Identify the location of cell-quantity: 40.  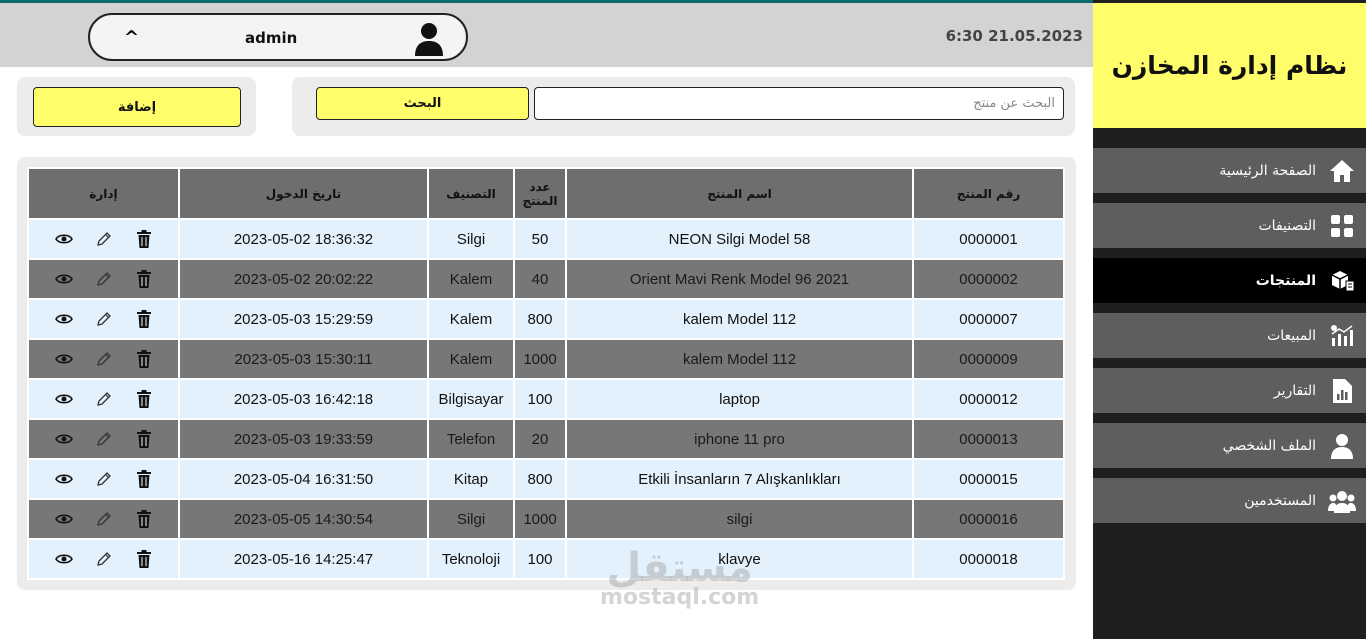
(540, 279).